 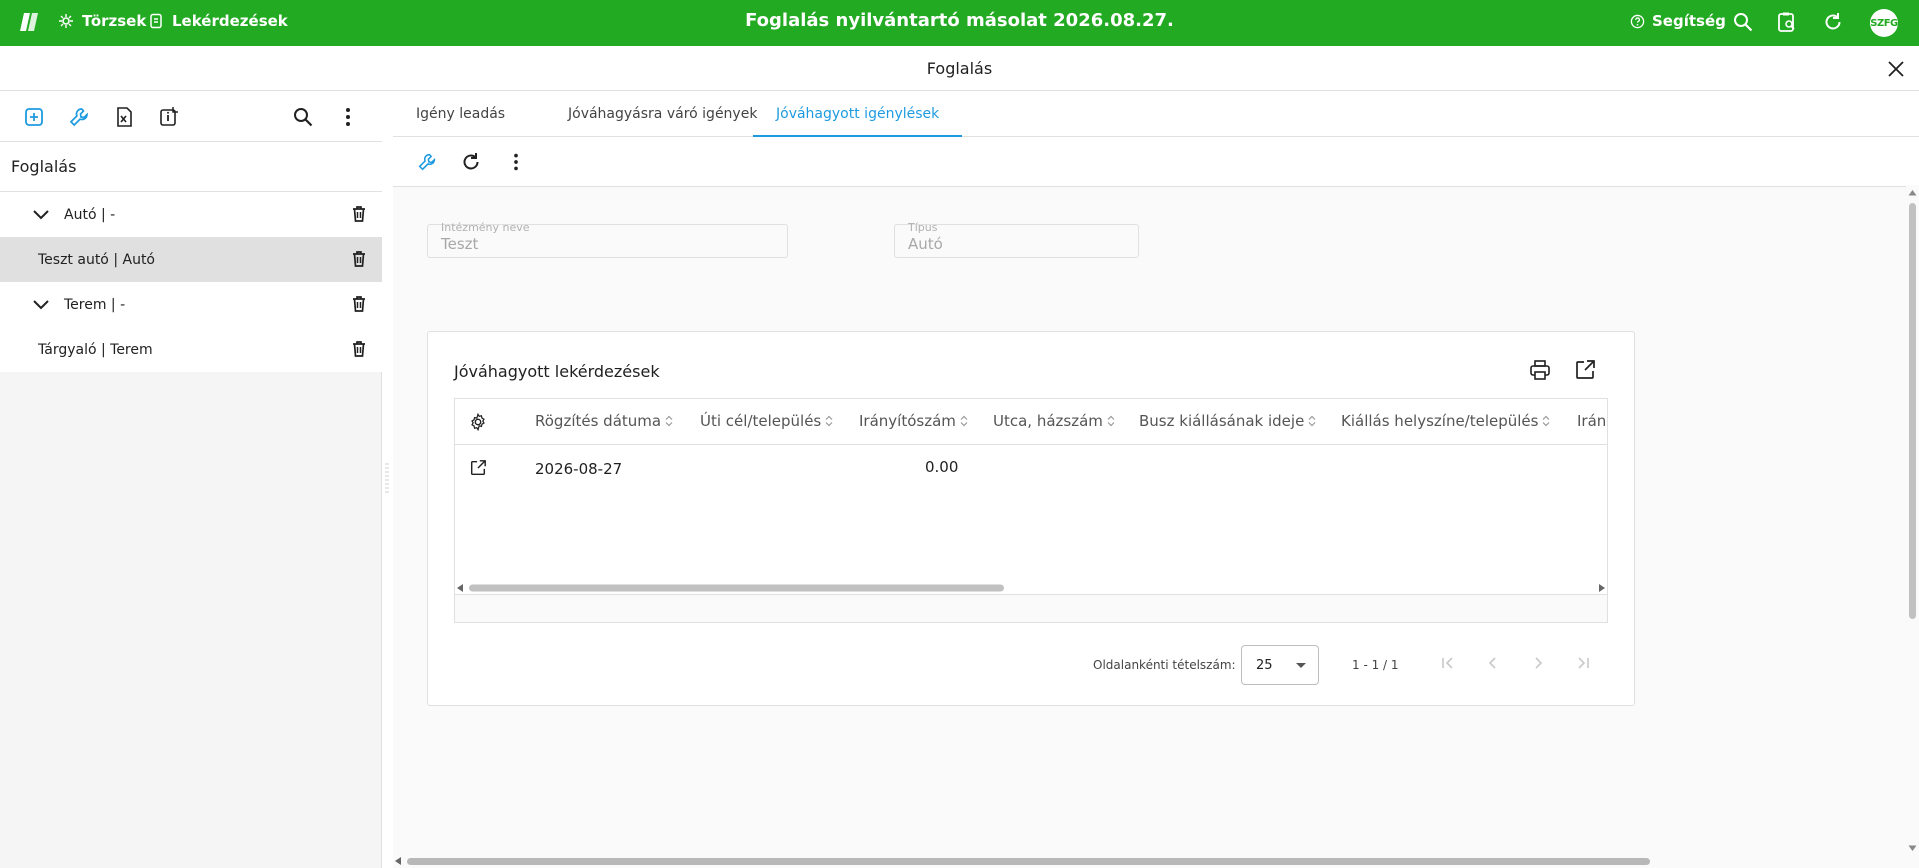 What do you see at coordinates (191, 167) in the screenshot?
I see `sidebar-heading: Foglalás` at bounding box center [191, 167].